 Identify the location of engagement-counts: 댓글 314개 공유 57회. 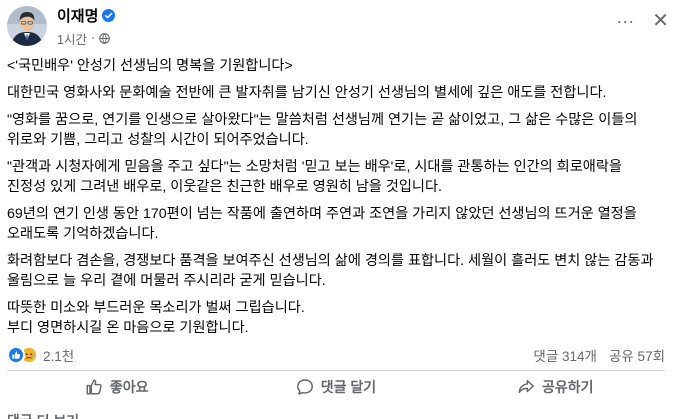
(599, 355).